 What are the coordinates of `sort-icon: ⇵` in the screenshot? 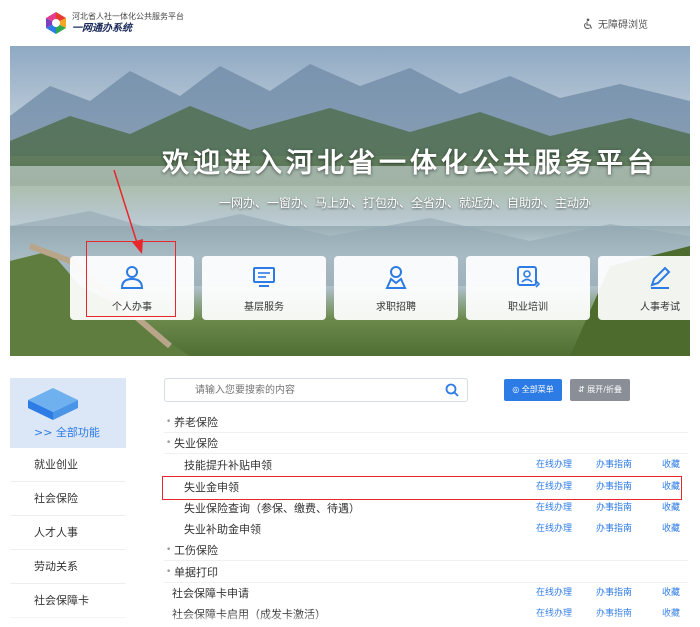 It's located at (583, 389).